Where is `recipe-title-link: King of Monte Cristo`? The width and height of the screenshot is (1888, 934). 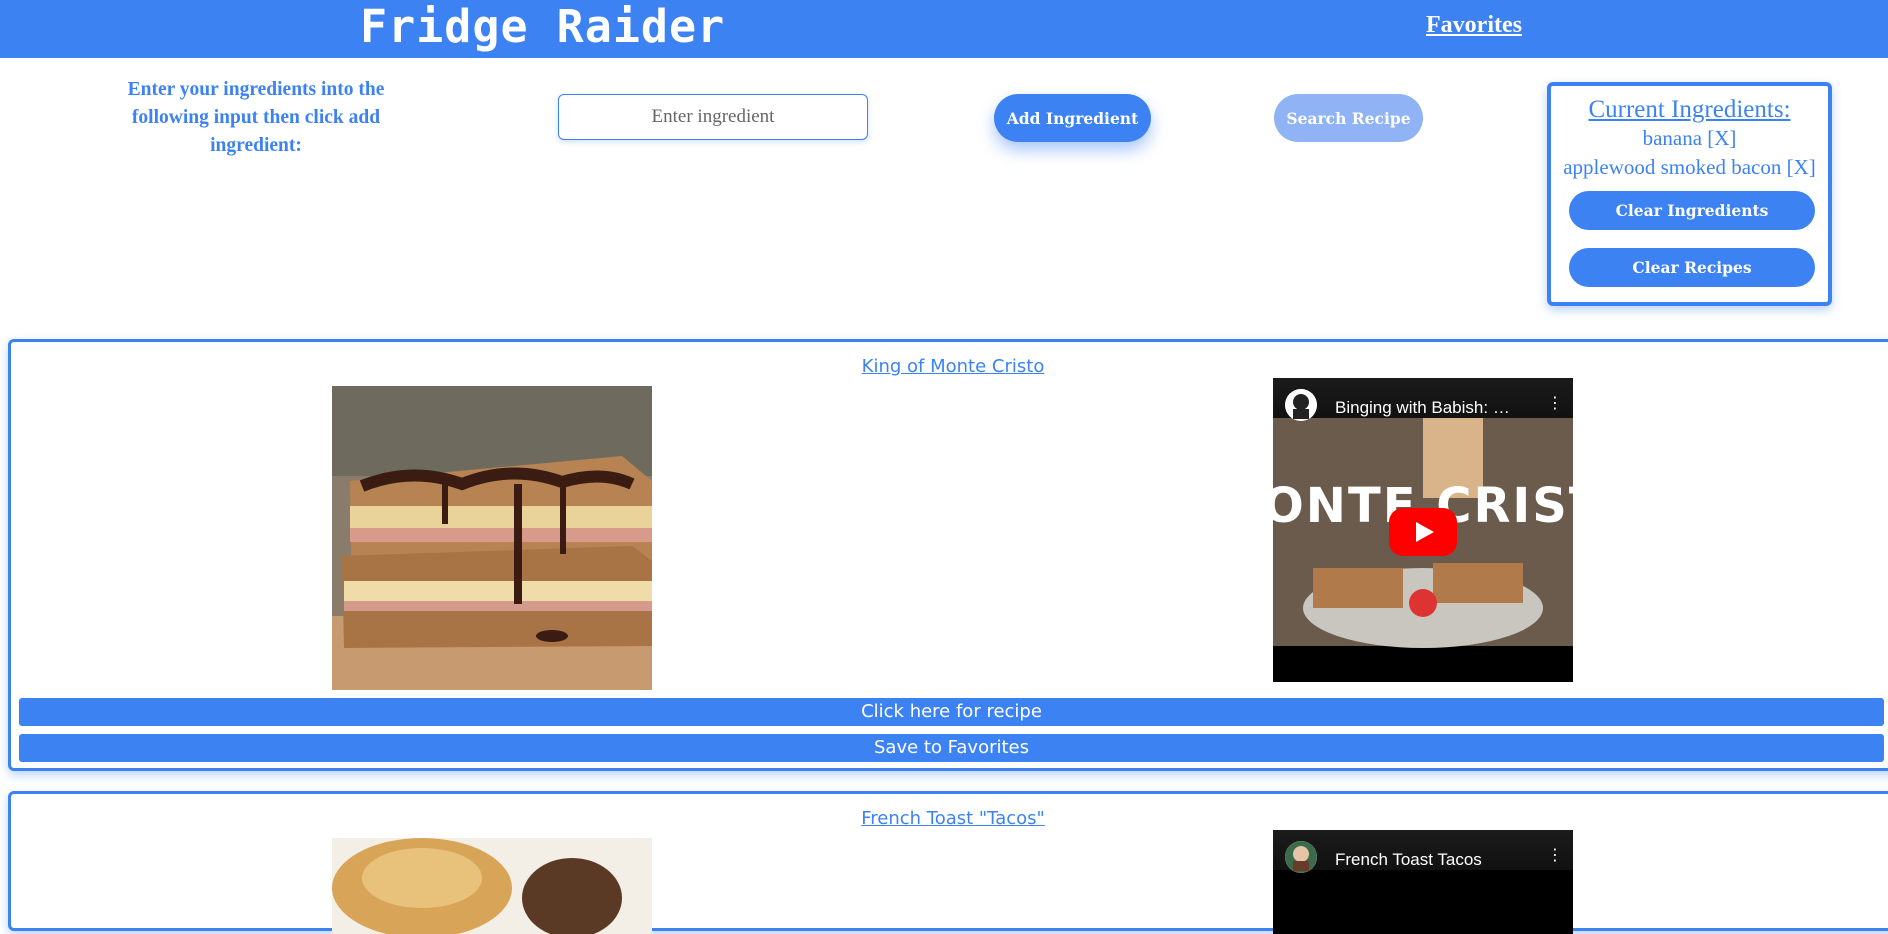
recipe-title-link: King of Monte Cristo is located at coordinates (949, 366).